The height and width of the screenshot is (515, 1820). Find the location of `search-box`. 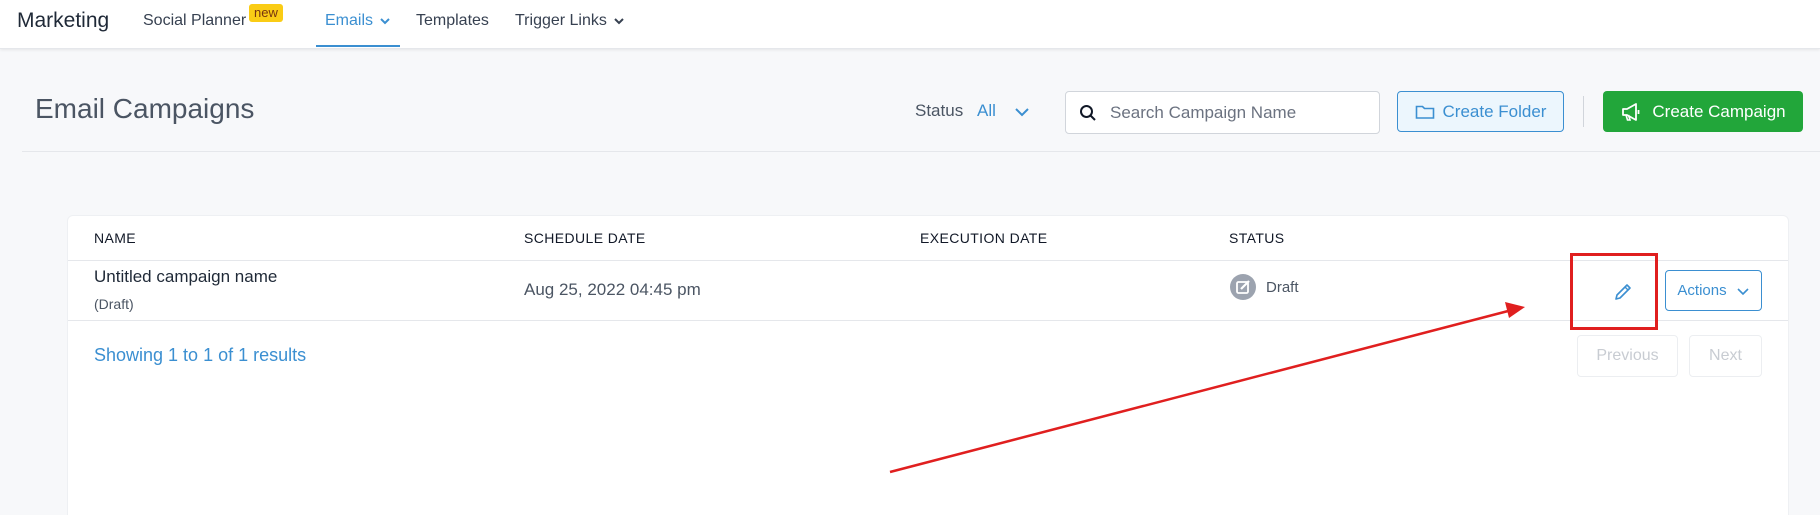

search-box is located at coordinates (1222, 112).